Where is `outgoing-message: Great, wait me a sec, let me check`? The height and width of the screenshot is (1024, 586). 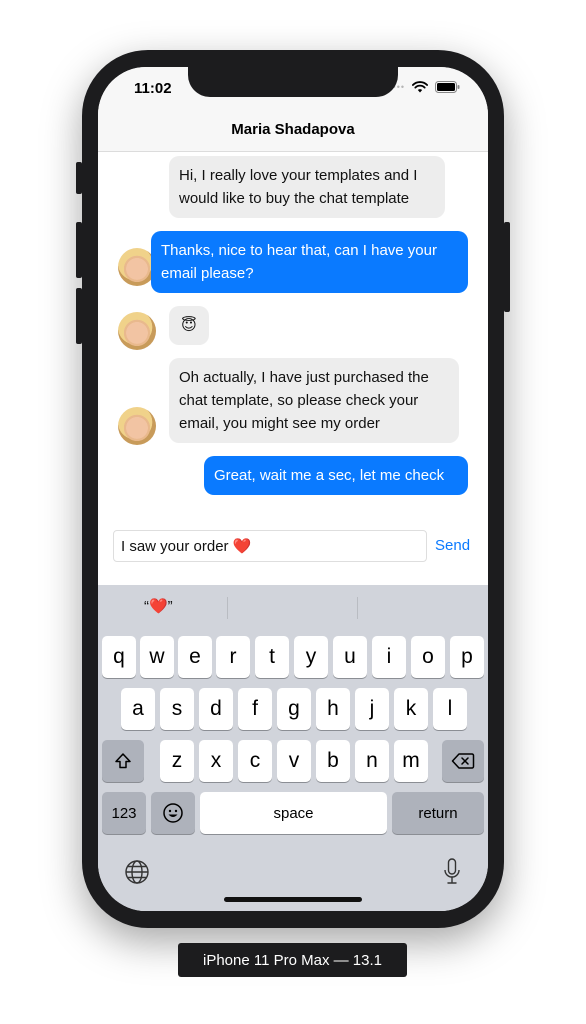
outgoing-message: Great, wait me a sec, let me check is located at coordinates (336, 475).